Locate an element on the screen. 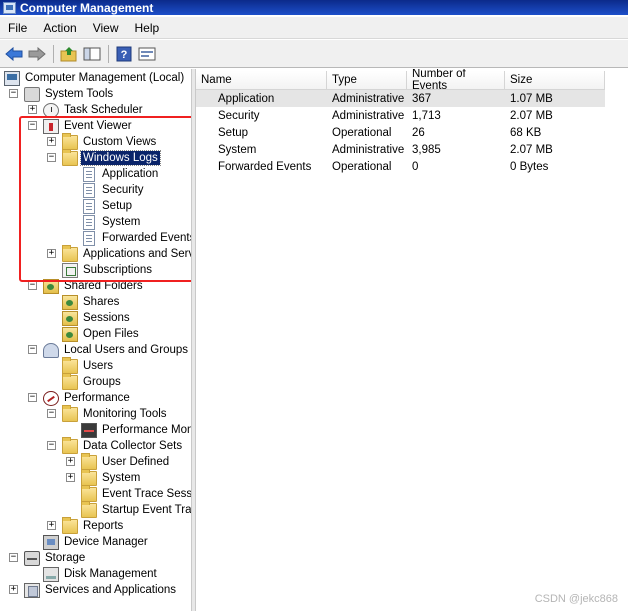  tree-item-sessions: Sessions is located at coordinates (97, 318).